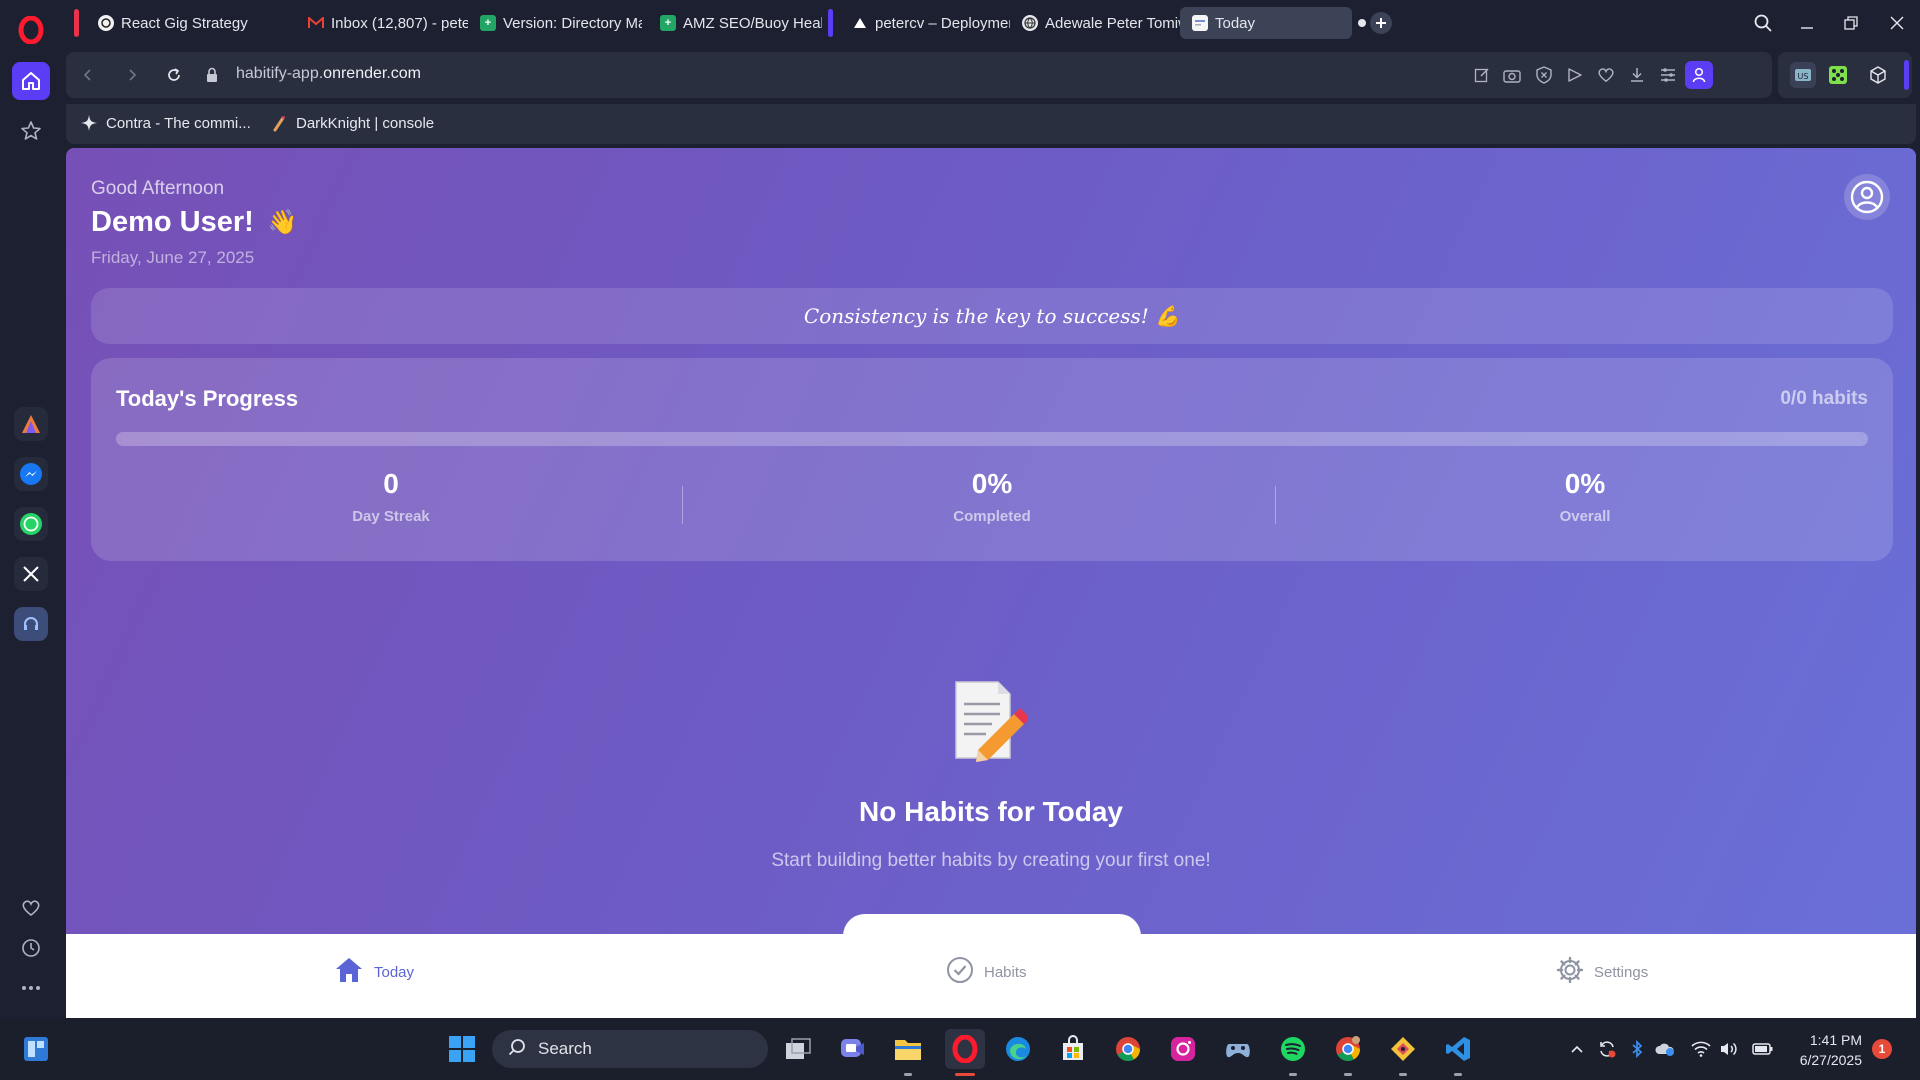 The width and height of the screenshot is (1920, 1080). I want to click on speed-dial-star-icon, so click(31, 131).